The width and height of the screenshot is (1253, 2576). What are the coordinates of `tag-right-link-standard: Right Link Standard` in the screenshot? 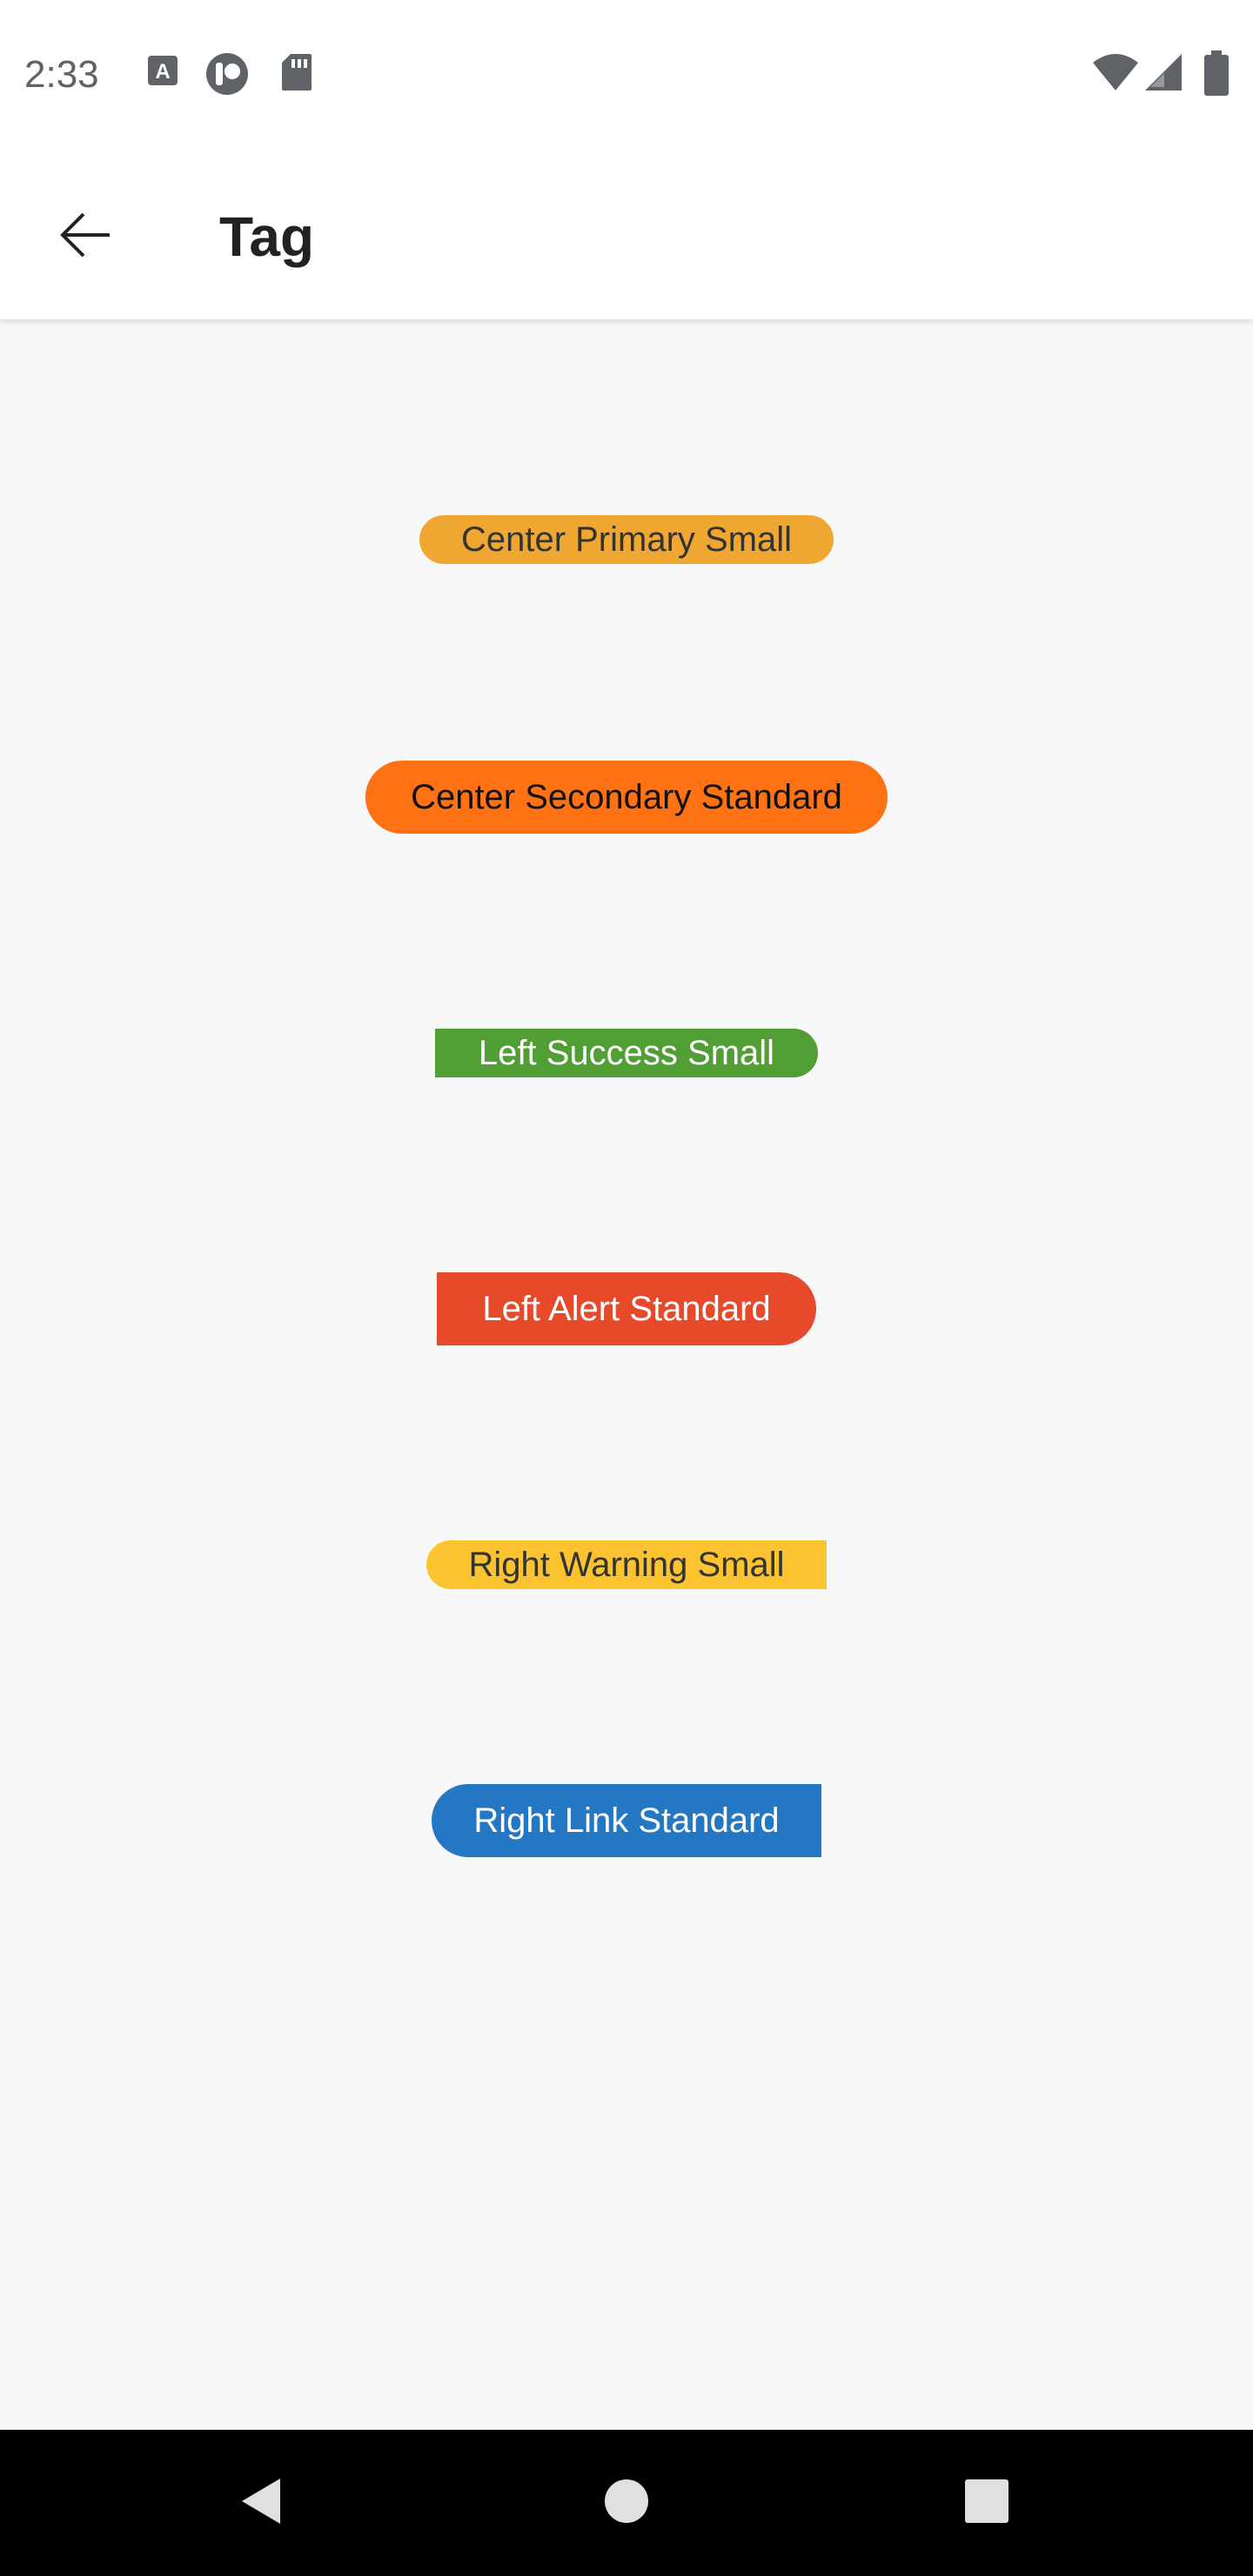 It's located at (626, 1820).